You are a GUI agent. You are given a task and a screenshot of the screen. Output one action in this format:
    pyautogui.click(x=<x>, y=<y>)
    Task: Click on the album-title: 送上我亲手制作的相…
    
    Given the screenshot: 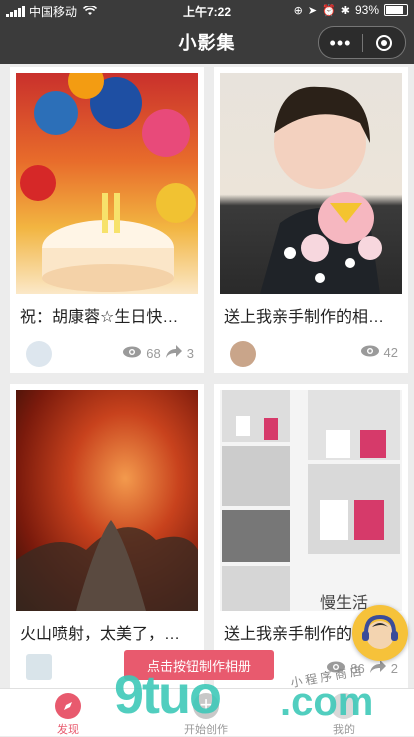 What is the action you would take?
    pyautogui.click(x=304, y=317)
    